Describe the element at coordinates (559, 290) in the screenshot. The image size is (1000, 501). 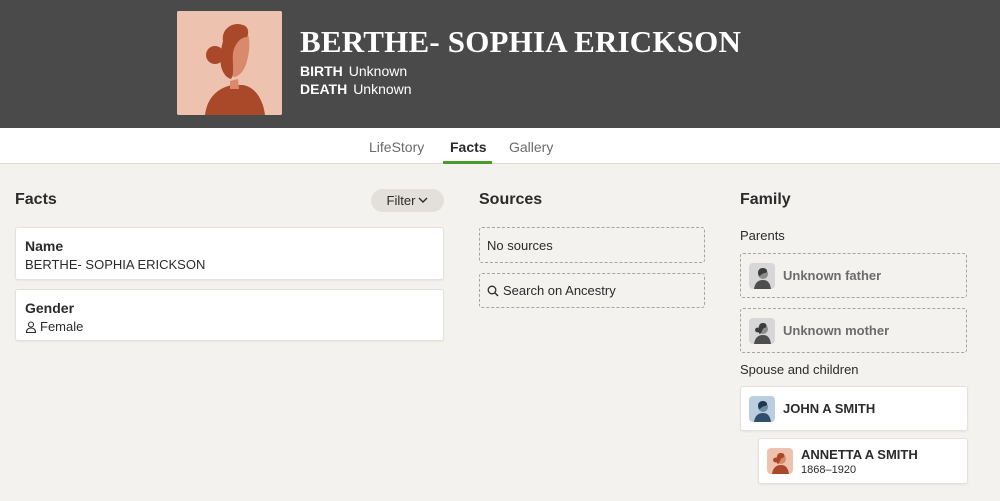
I see `search-ancestry-label: Search on Ancestry` at that location.